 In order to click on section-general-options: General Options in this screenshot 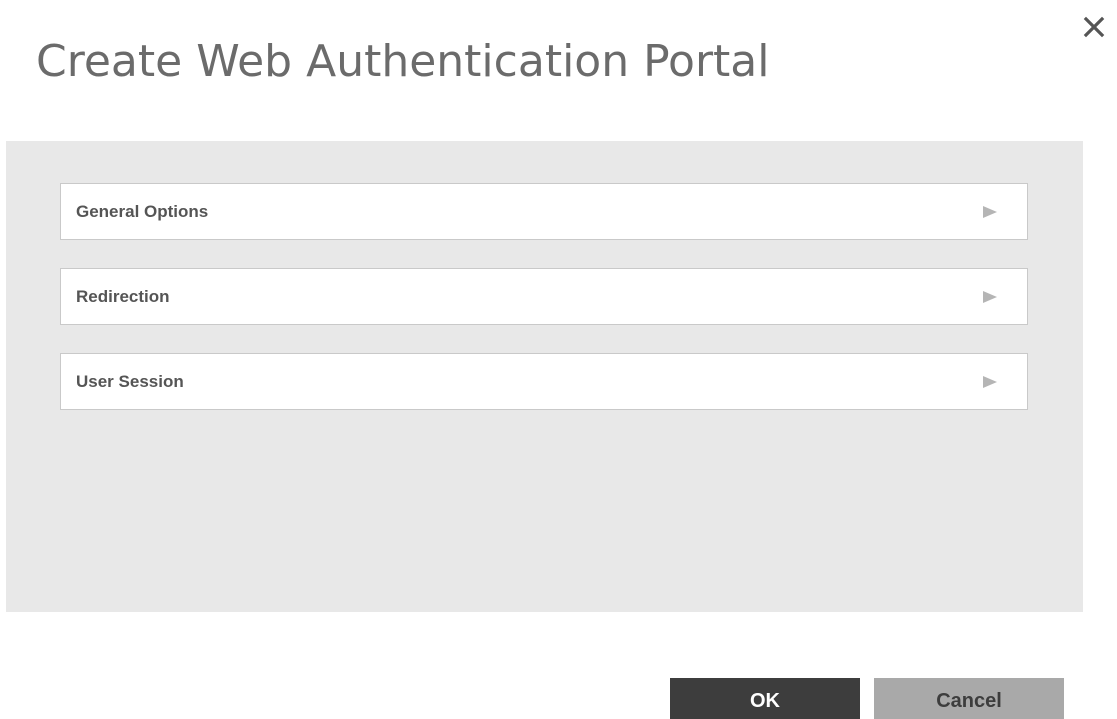, I will do `click(544, 211)`.